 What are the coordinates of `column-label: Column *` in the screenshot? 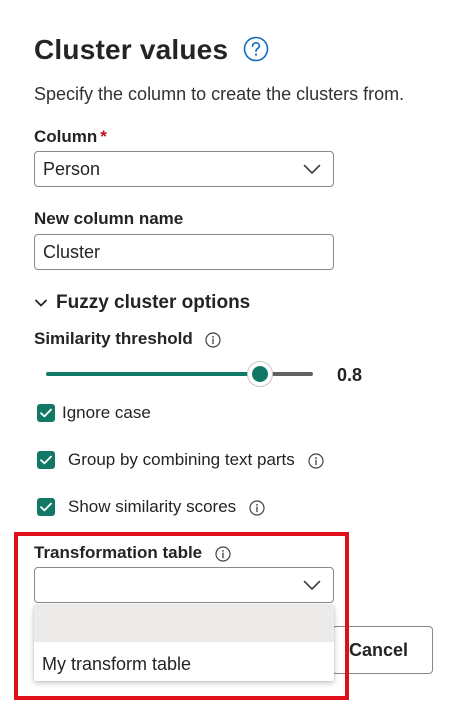 It's located at (70, 137).